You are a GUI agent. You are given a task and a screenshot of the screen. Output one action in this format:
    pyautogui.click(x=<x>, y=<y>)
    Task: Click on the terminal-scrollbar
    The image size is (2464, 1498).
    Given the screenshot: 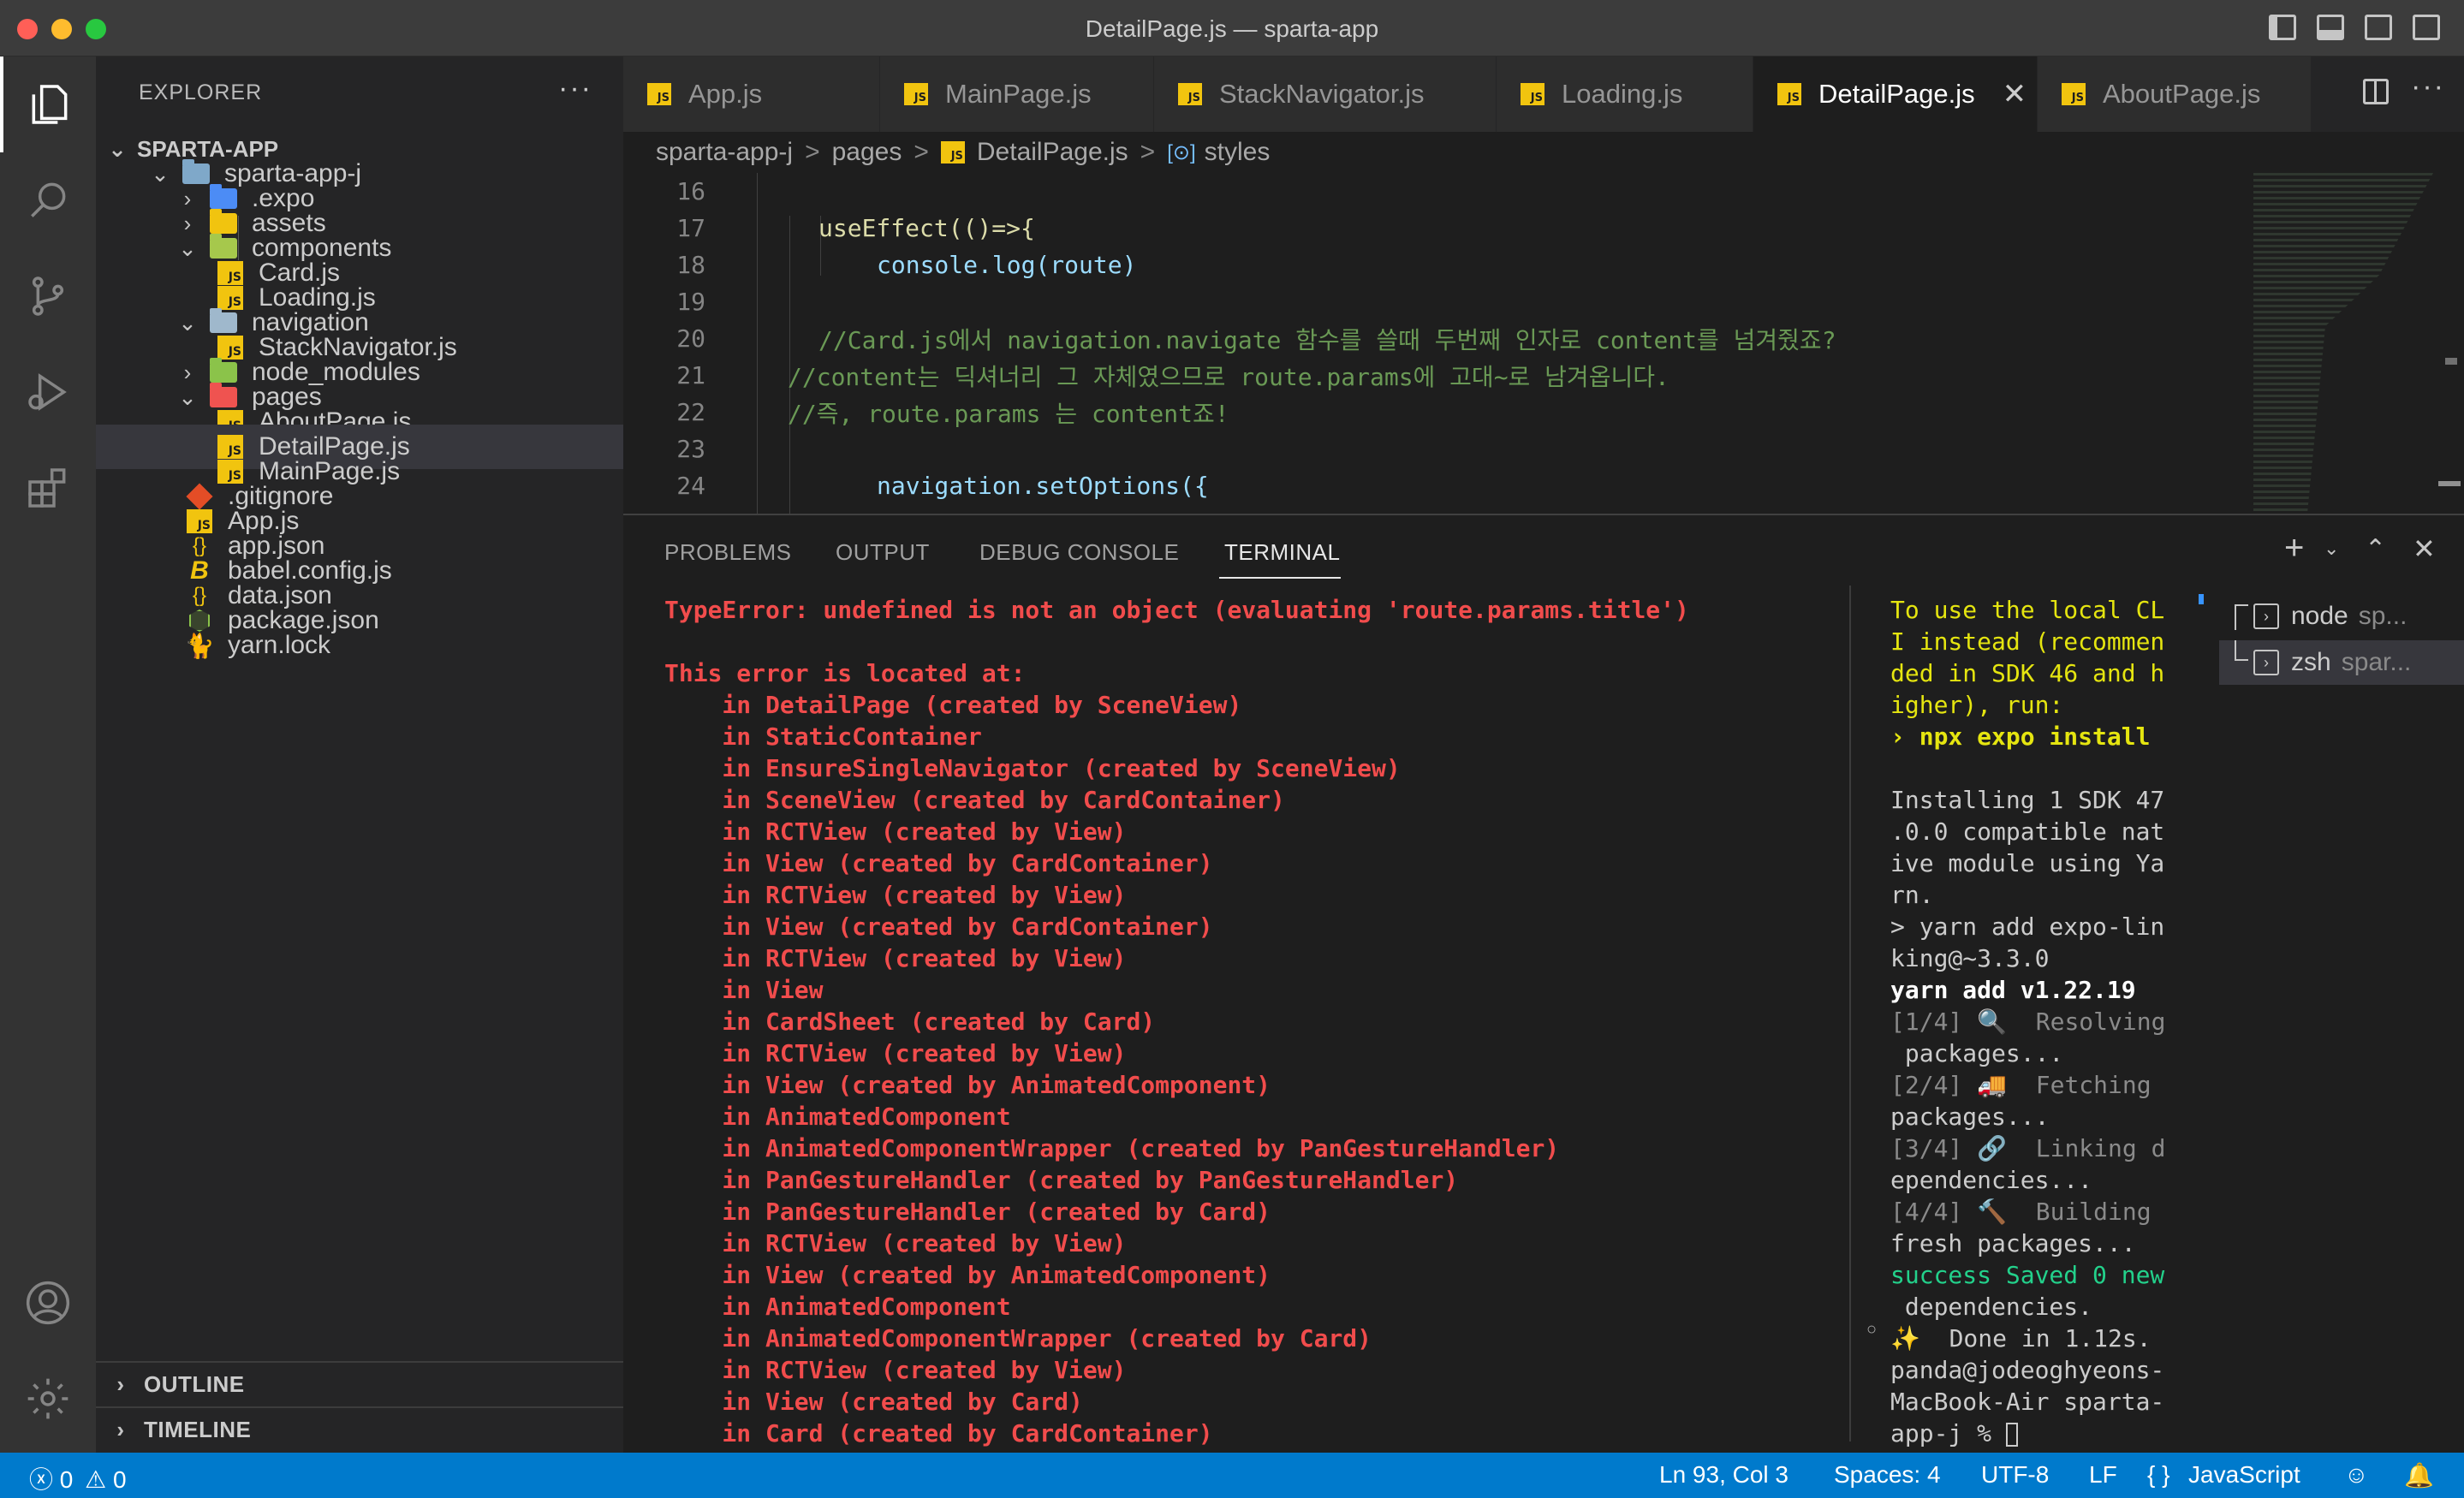 What is the action you would take?
    pyautogui.click(x=2202, y=1018)
    